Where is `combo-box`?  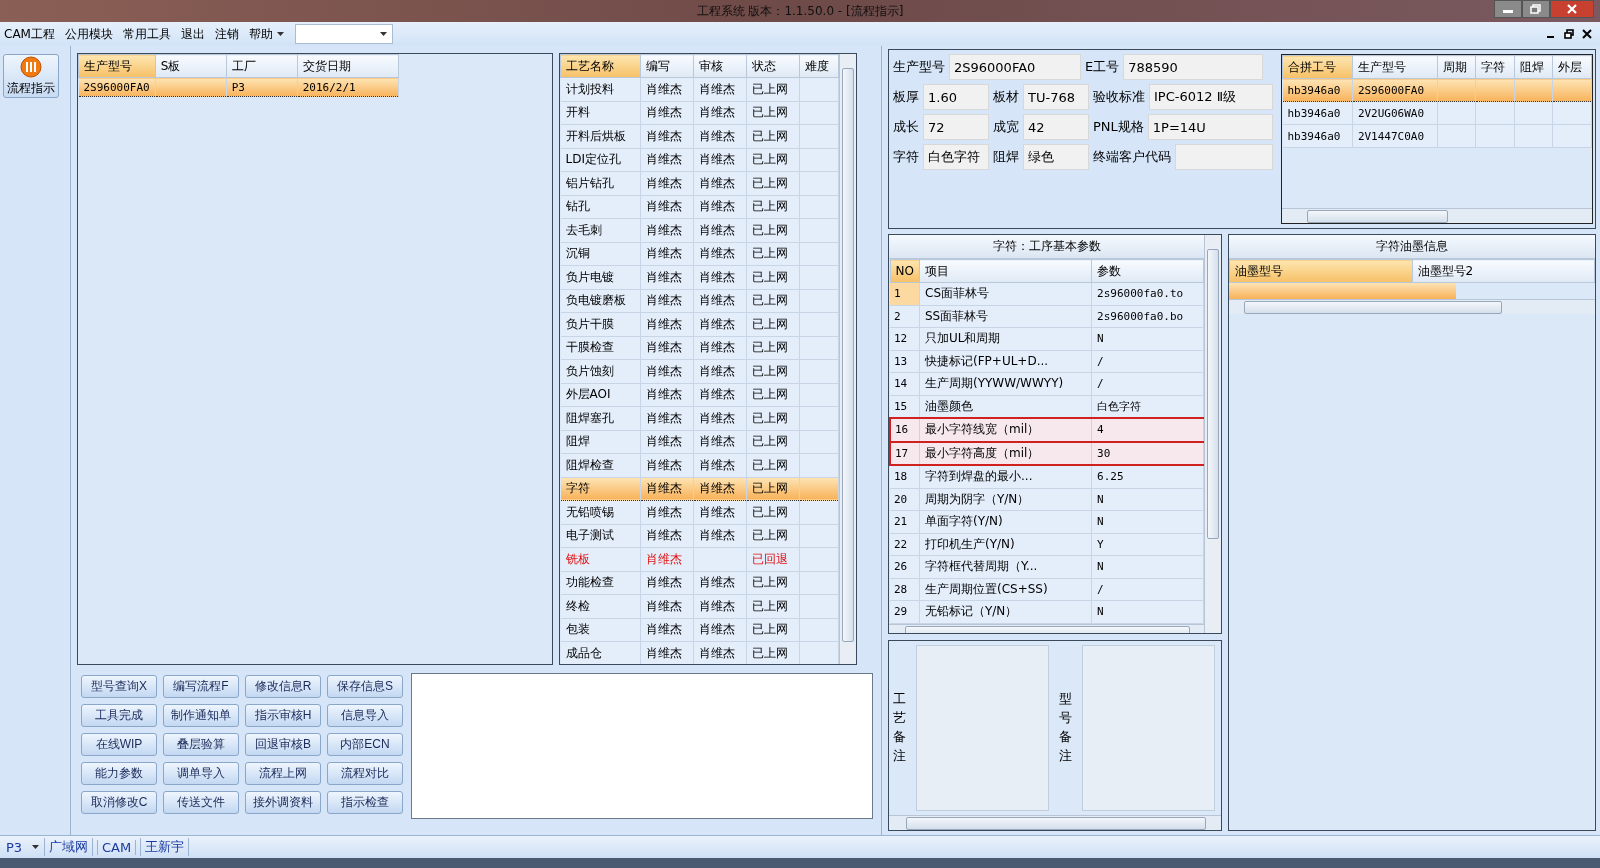 combo-box is located at coordinates (343, 34).